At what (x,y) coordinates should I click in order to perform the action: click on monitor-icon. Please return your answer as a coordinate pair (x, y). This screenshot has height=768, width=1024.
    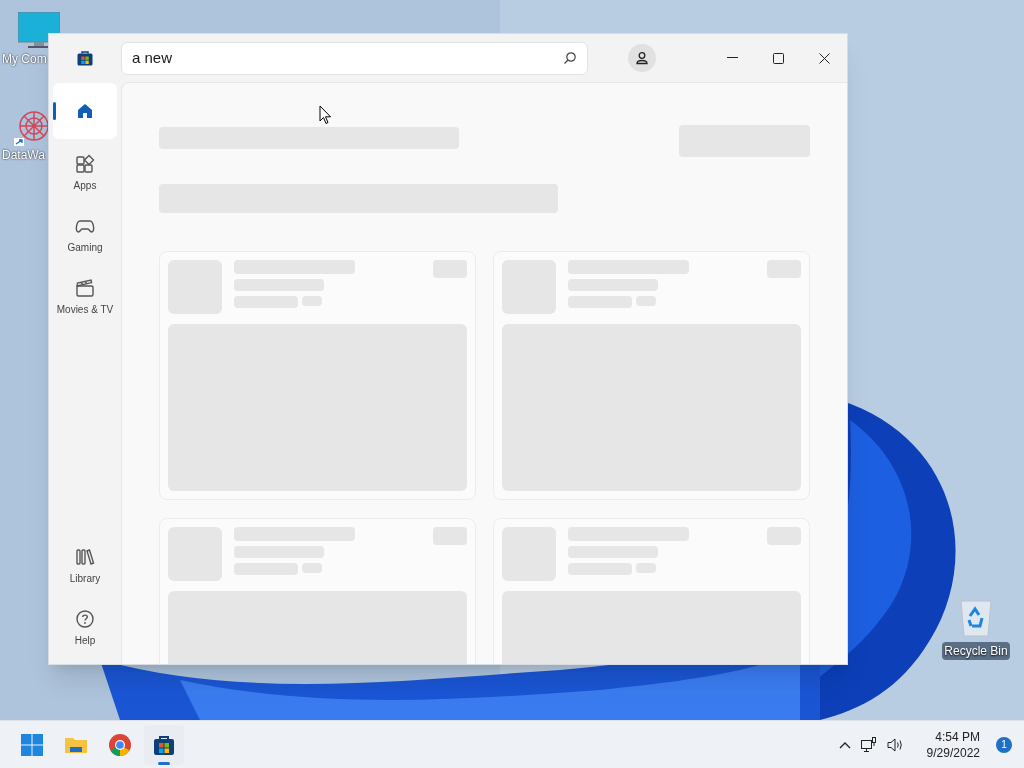
    Looking at the image, I should click on (39, 31).